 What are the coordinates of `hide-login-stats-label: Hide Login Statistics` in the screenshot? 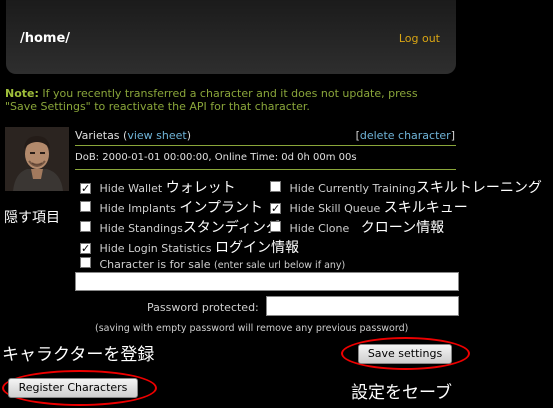 It's located at (155, 248).